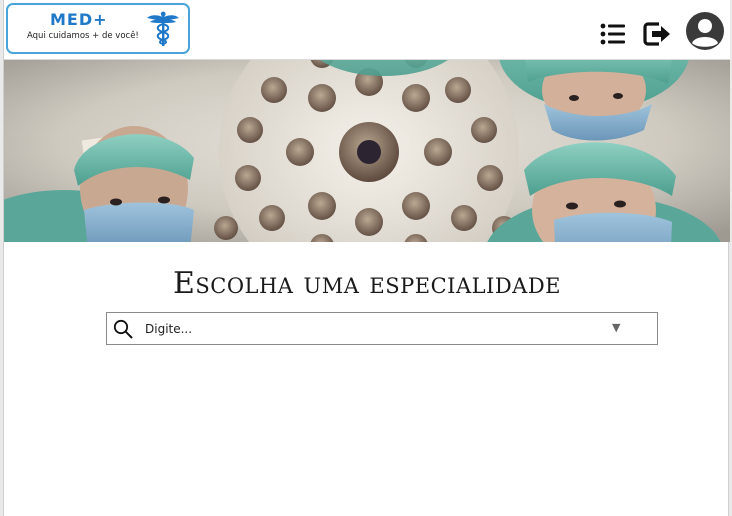 This screenshot has width=732, height=516. What do you see at coordinates (83, 36) in the screenshot?
I see `logo-tagline: Aqui cuidamos + de você!` at bounding box center [83, 36].